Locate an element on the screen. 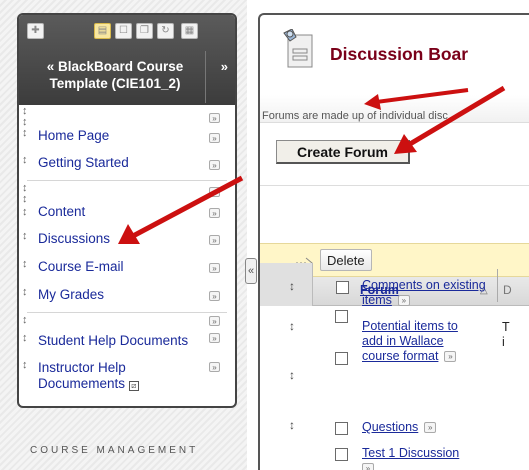 The image size is (529, 470). arrow-to-discussions is located at coordinates (181, 209).